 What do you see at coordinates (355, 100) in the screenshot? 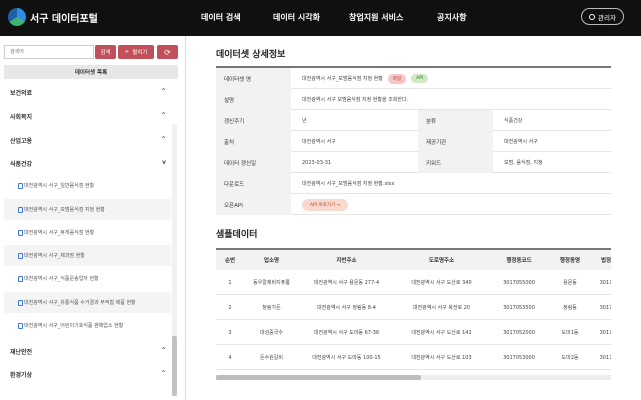
I see `detail-value: 대전광역시 서구 모범음식점 지정 현황을 조회한다.` at bounding box center [355, 100].